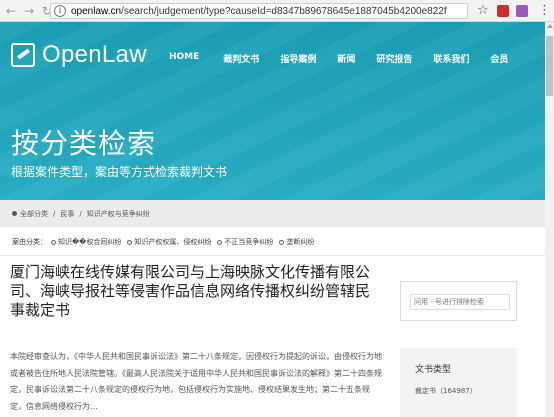 The image size is (554, 417). I want to click on info-icon: i, so click(60, 11).